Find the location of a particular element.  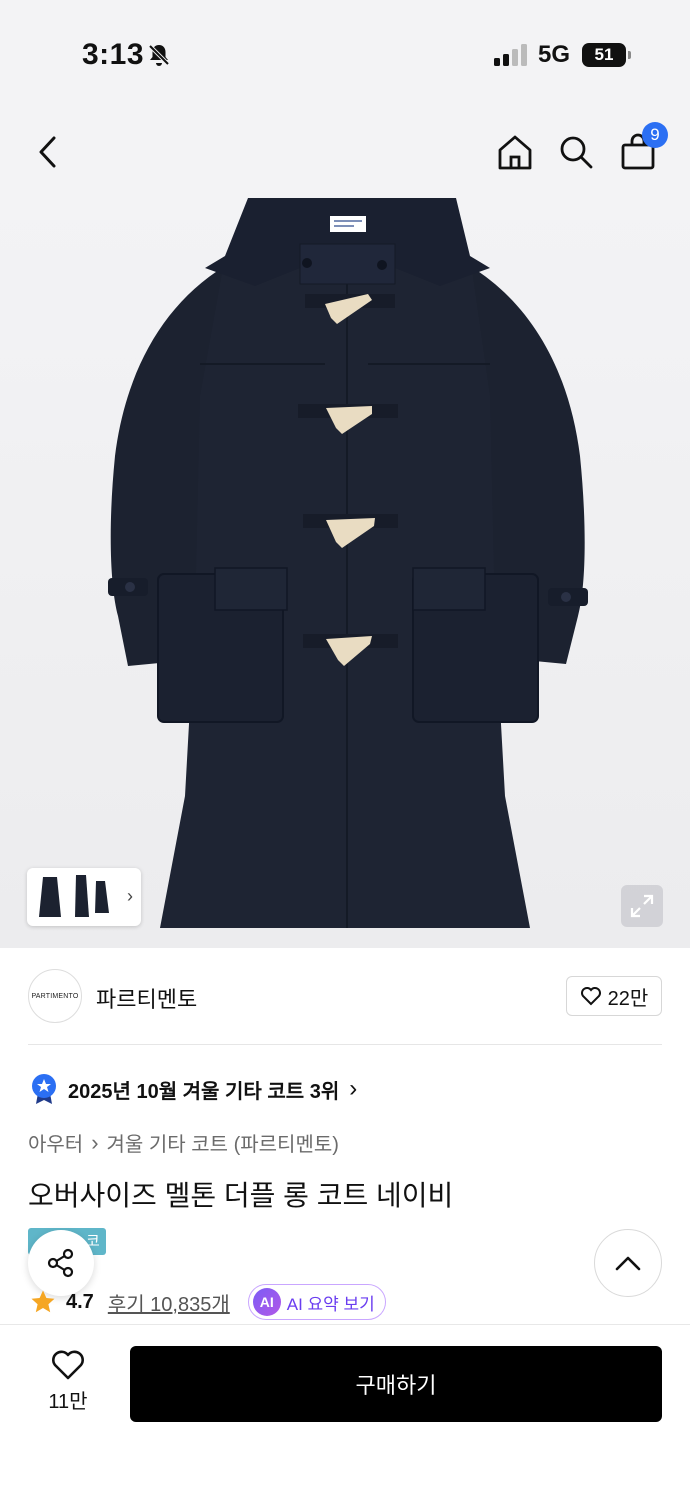

brand-name: 파르티멘토 is located at coordinates (146, 998).